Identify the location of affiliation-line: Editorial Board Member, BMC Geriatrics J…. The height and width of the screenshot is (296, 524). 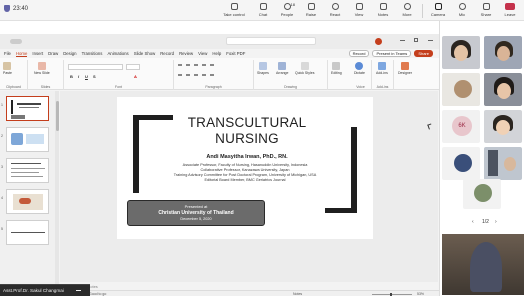
(245, 180).